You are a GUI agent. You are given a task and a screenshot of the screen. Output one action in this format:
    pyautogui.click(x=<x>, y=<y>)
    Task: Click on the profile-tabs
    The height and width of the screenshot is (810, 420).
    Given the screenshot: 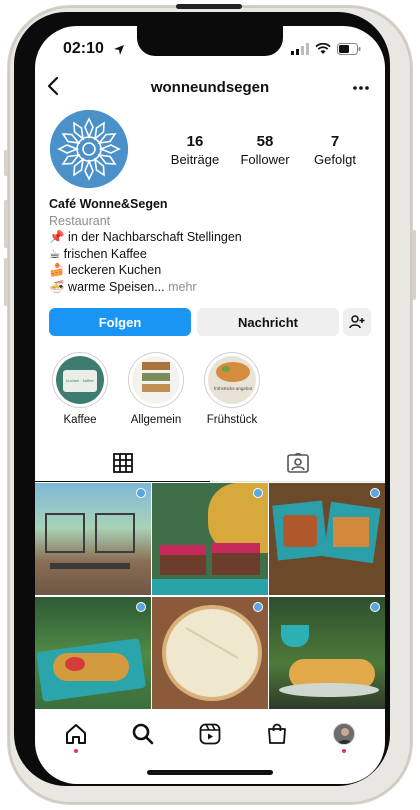 What is the action you would take?
    pyautogui.click(x=210, y=463)
    